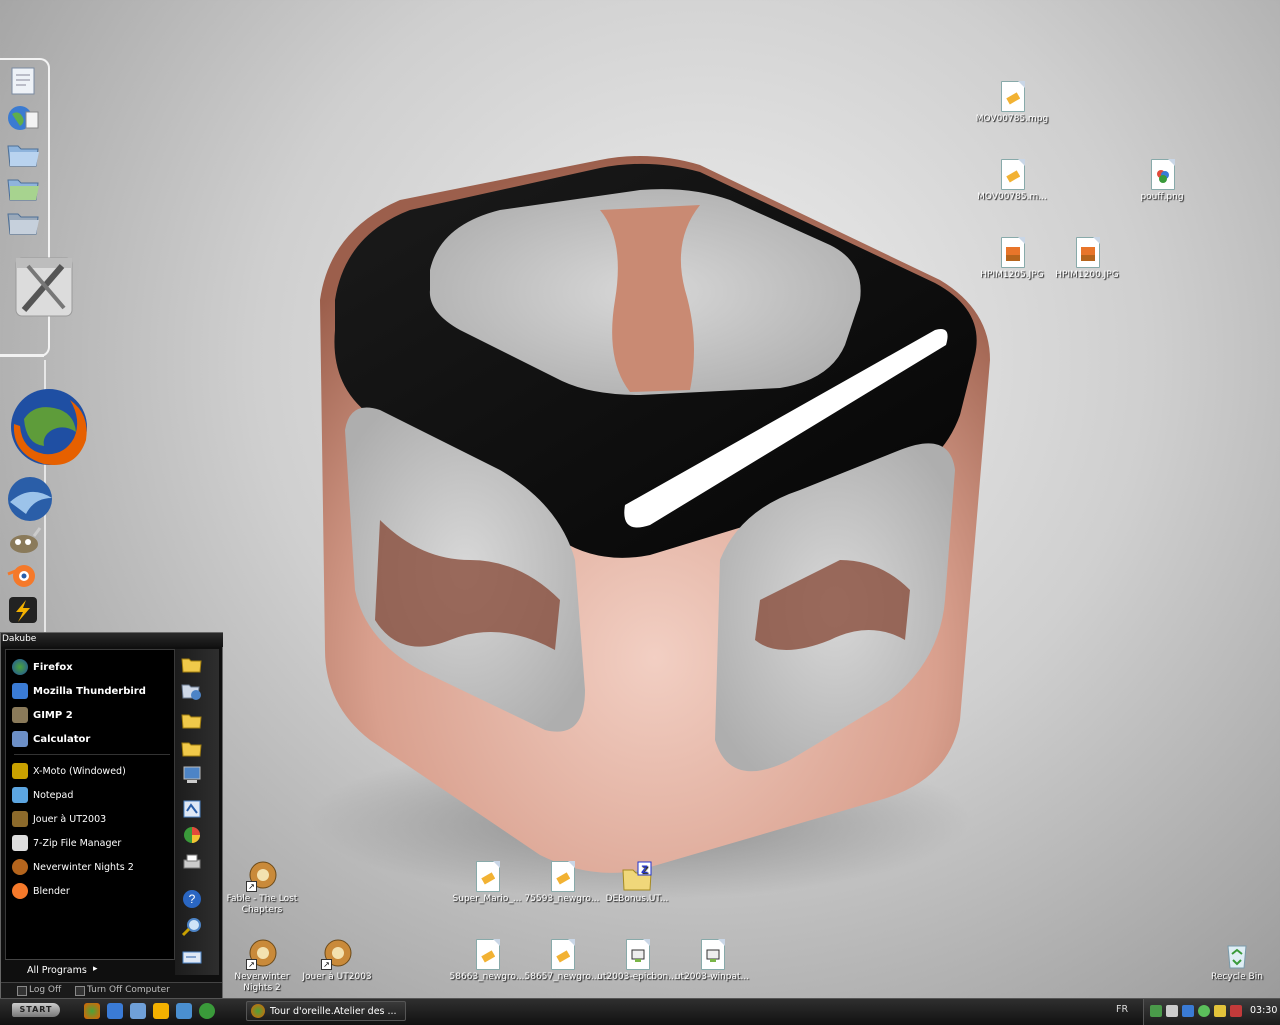 The width and height of the screenshot is (1280, 1025). What do you see at coordinates (1172, 1011) in the screenshot?
I see `battery-icon` at bounding box center [1172, 1011].